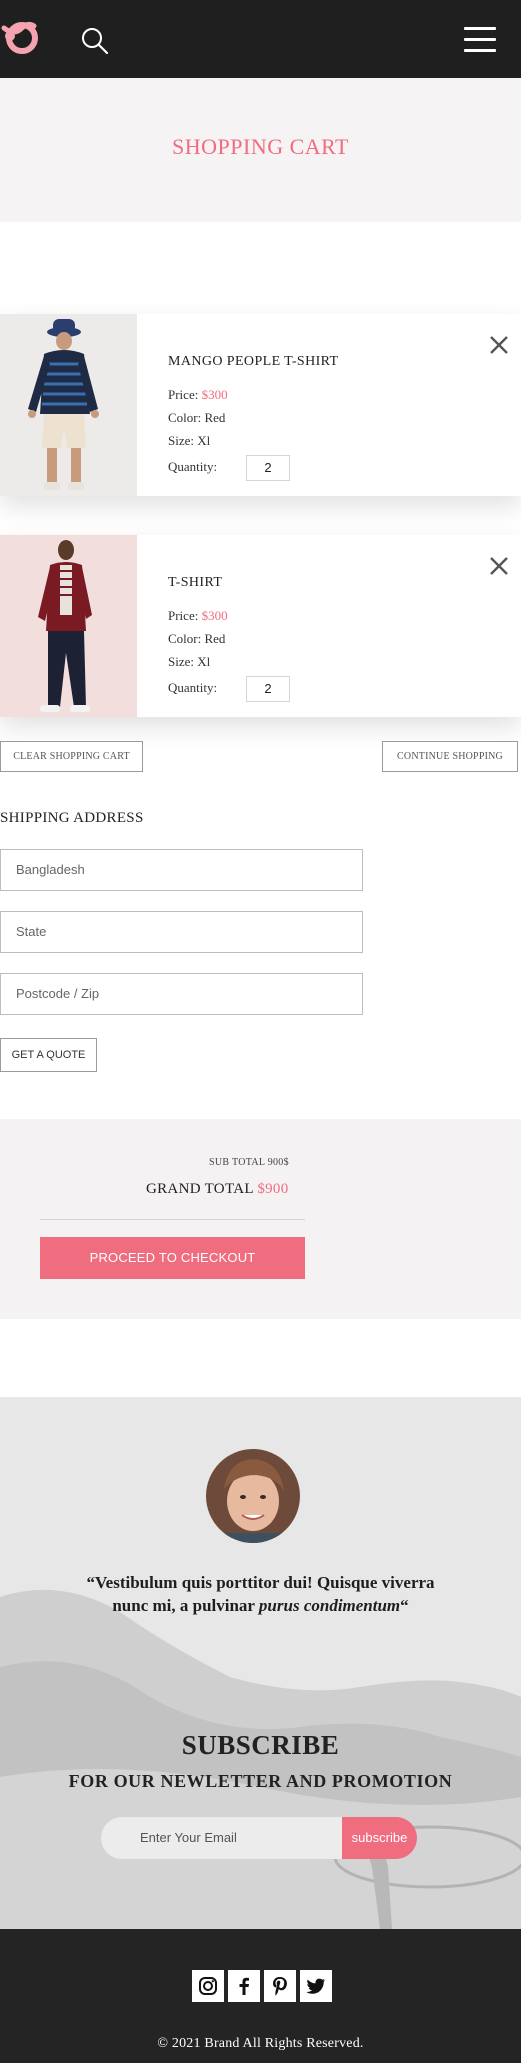 This screenshot has width=521, height=2063. What do you see at coordinates (181, 870) in the screenshot?
I see `country-field: Bangladesh` at bounding box center [181, 870].